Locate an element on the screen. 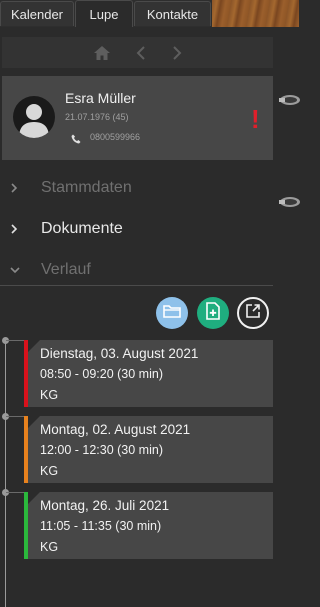  section-label: Stammdaten is located at coordinates (86, 187).